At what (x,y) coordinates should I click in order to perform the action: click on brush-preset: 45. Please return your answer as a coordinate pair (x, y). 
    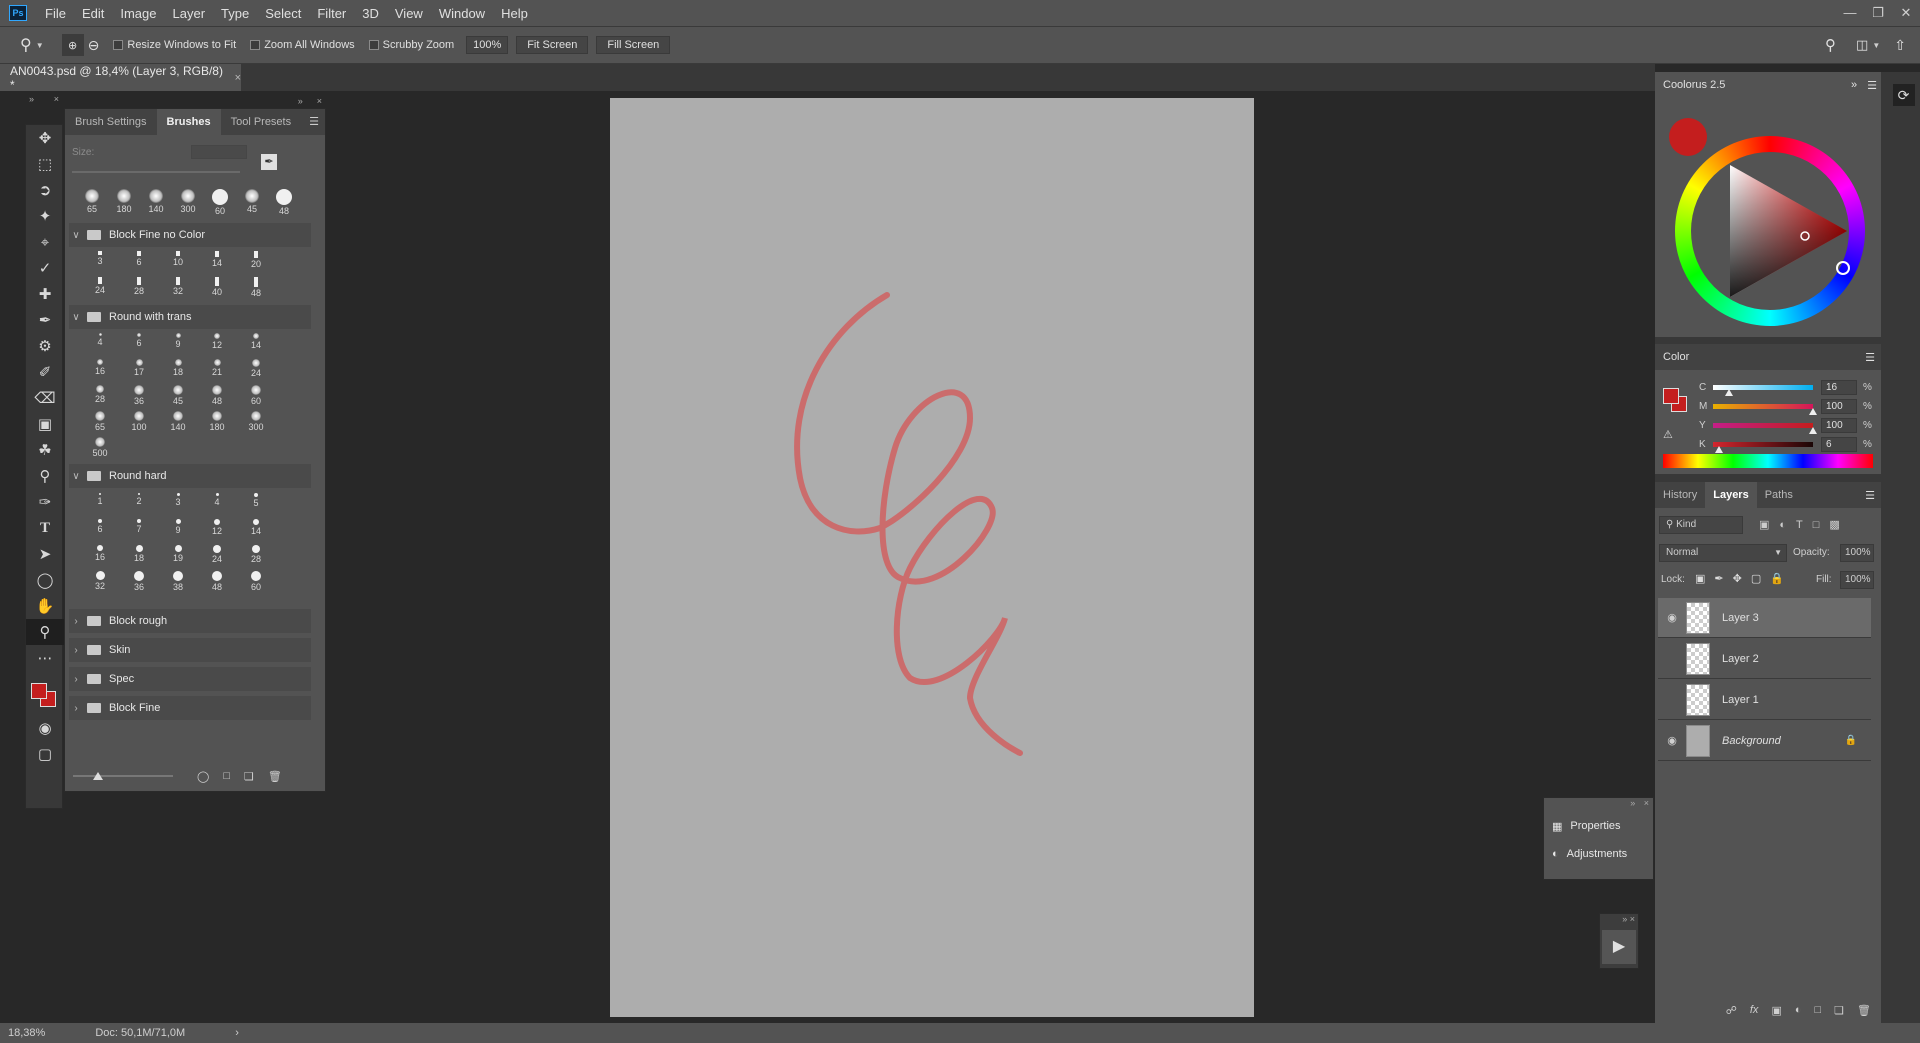
    Looking at the image, I should click on (252, 201).